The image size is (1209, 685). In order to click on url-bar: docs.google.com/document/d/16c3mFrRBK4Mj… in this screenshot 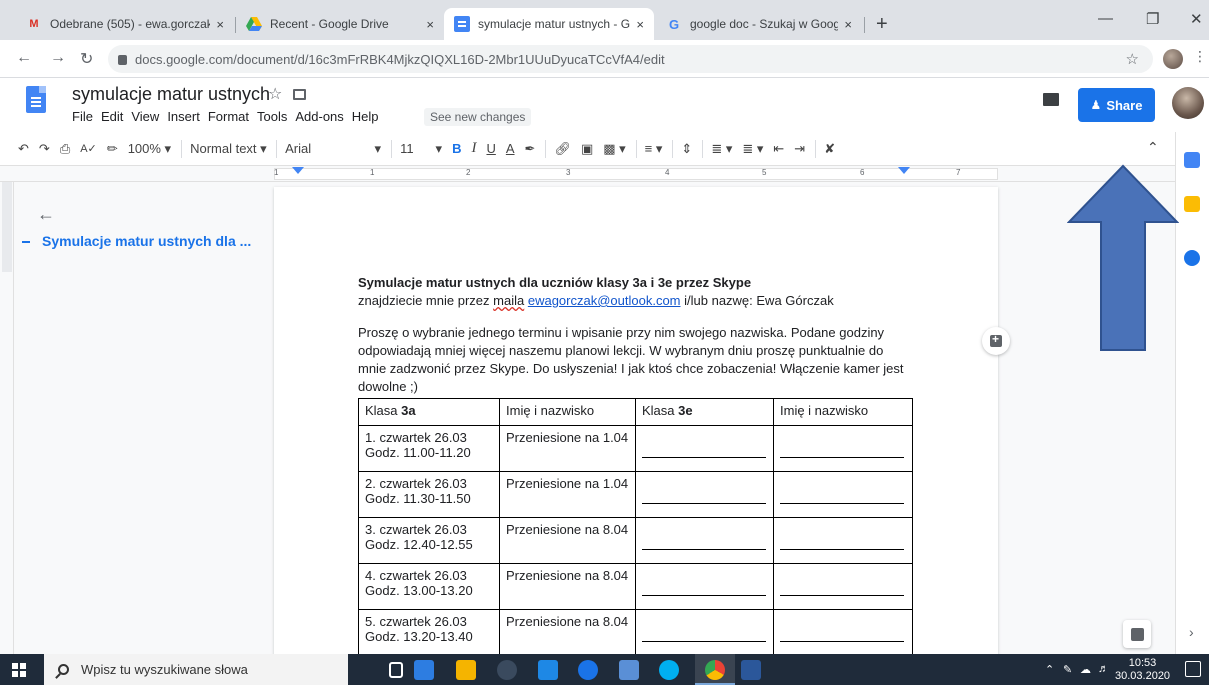, I will do `click(630, 59)`.